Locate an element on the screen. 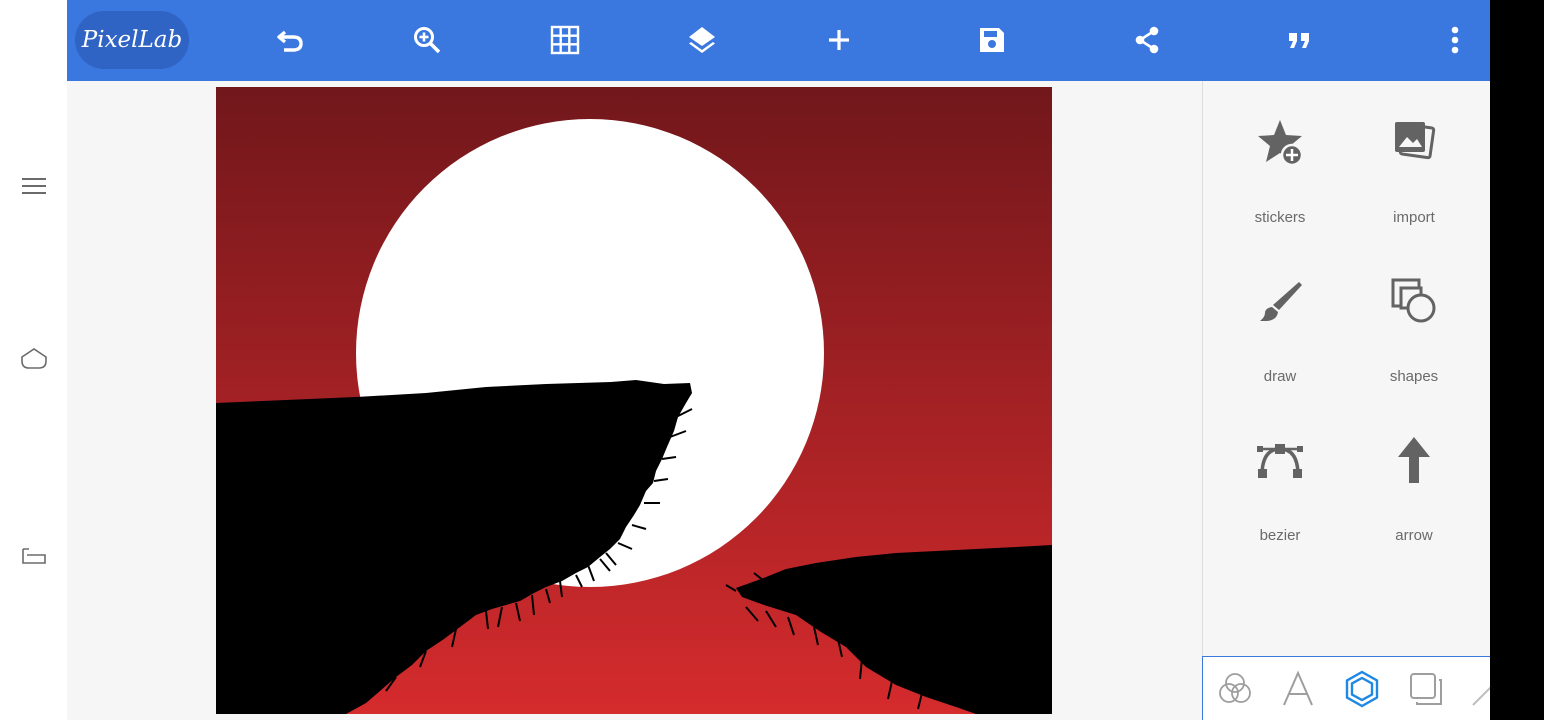 Image resolution: width=1544 pixels, height=720 pixels. bezier-icon is located at coordinates (1280, 460).